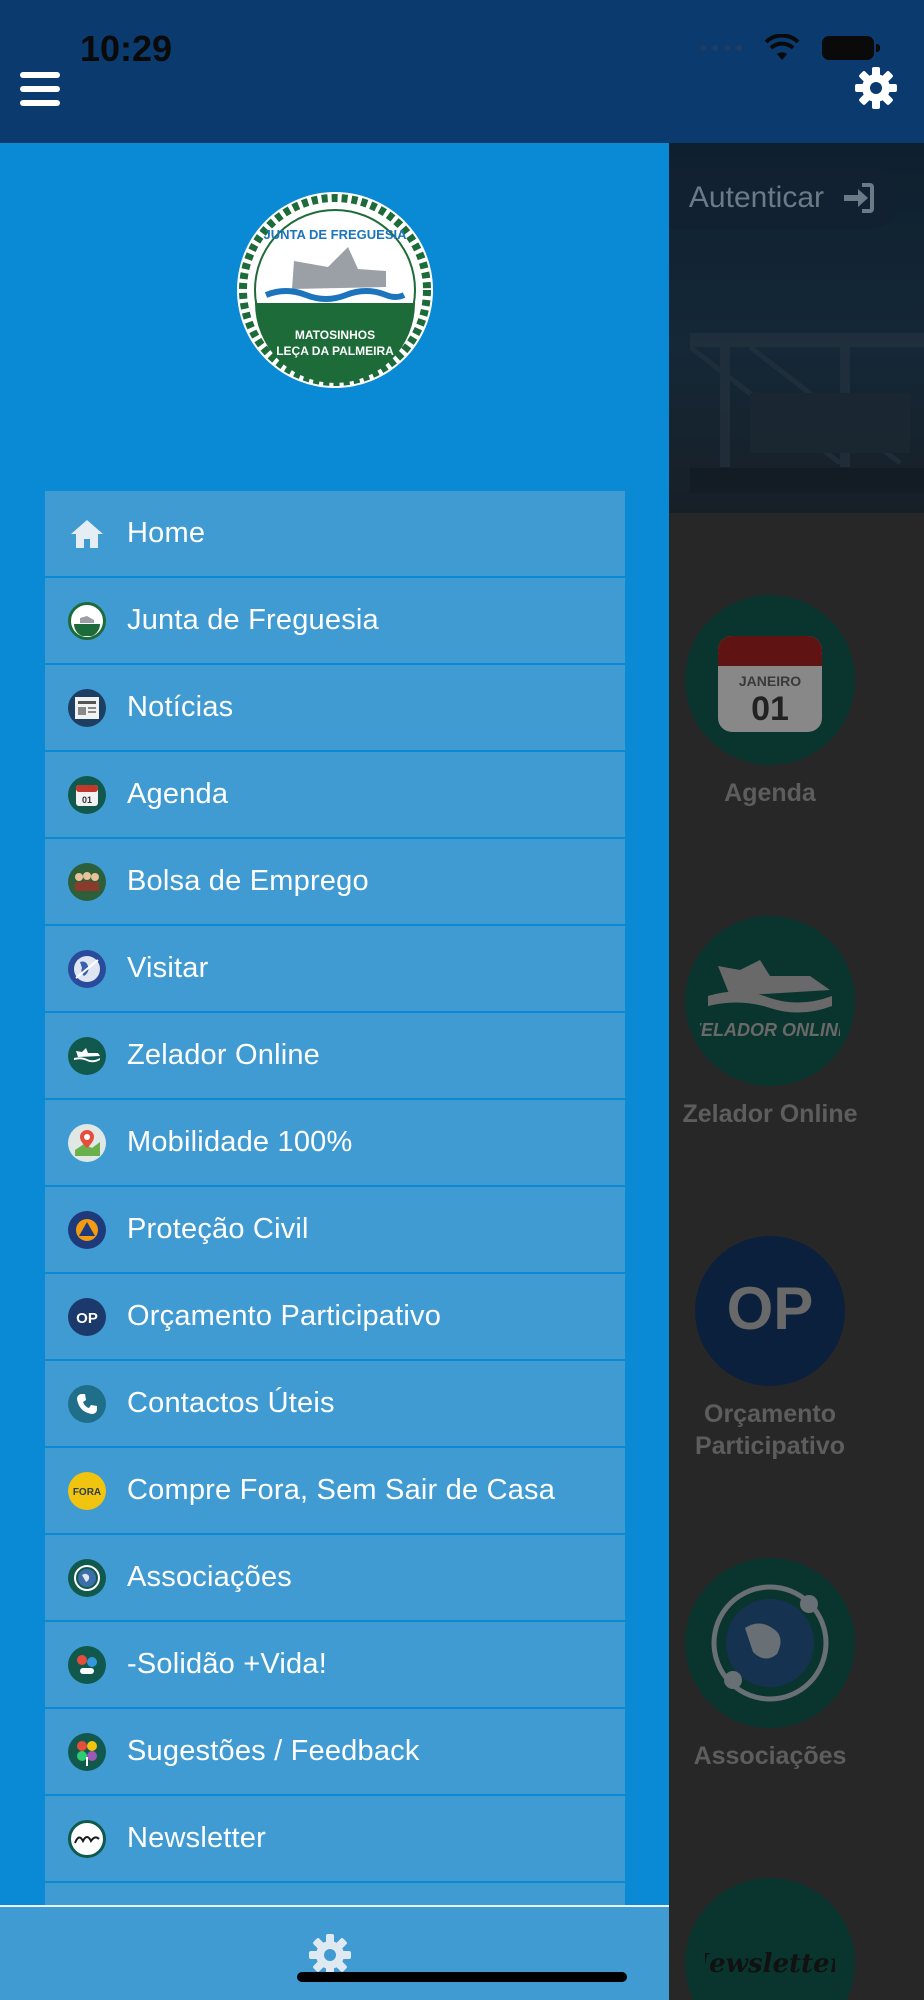 The image size is (924, 2000). I want to click on svg-text: FORA, so click(87, 1492).